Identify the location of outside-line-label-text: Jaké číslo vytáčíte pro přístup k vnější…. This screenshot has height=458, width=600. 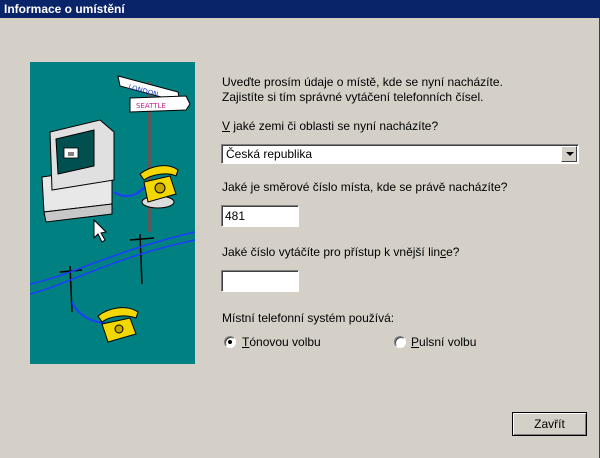
(331, 252).